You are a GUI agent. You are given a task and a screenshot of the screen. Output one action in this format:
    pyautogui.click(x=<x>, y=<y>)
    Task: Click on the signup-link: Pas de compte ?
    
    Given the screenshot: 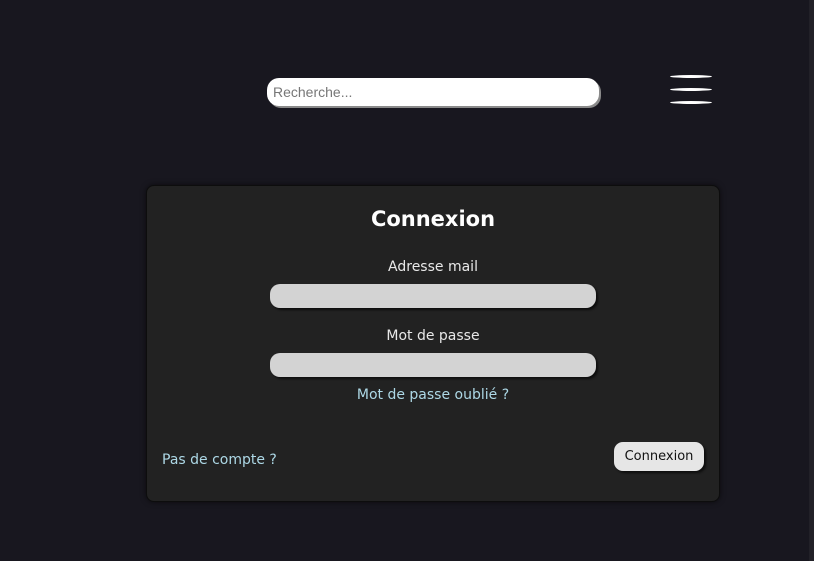 What is the action you would take?
    pyautogui.click(x=219, y=460)
    